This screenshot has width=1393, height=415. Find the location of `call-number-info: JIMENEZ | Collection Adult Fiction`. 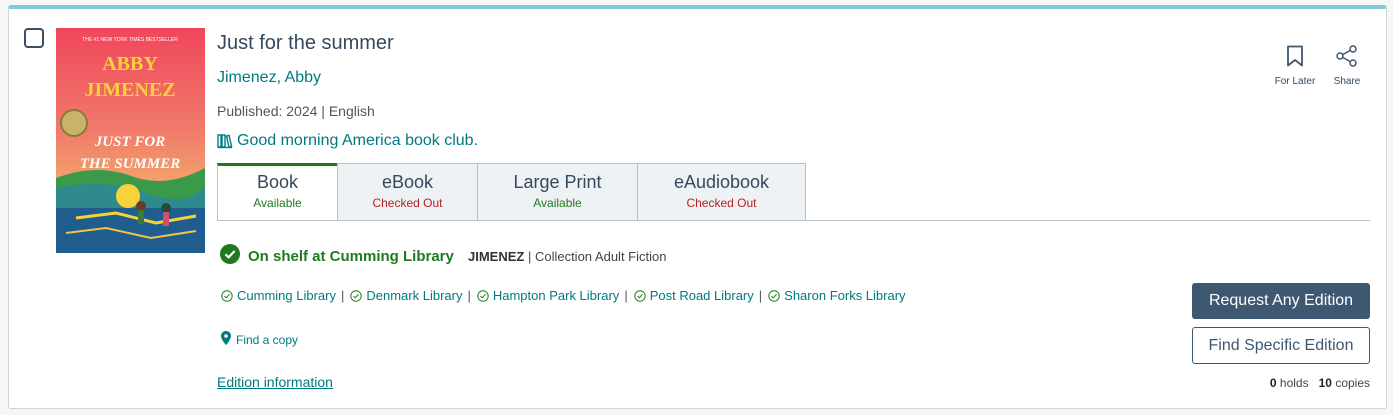

call-number-info: JIMENEZ | Collection Adult Fiction is located at coordinates (567, 256).